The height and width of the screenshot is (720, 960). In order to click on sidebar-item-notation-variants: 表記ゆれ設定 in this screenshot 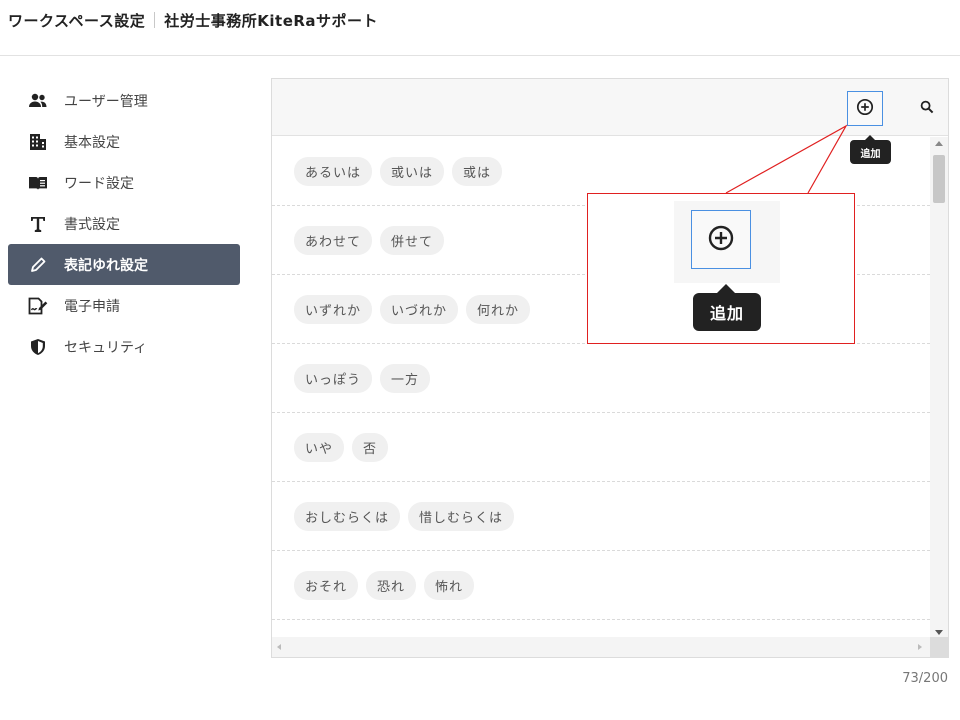, I will do `click(124, 264)`.